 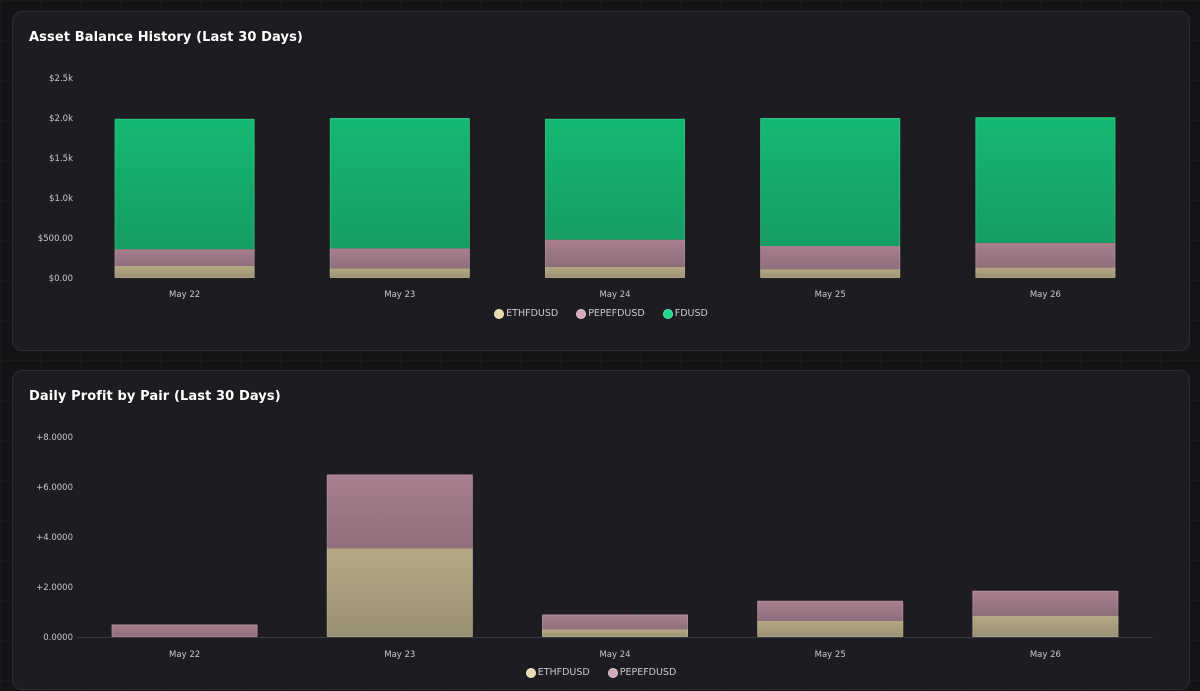 I want to click on legend-label: FDUSD, so click(x=691, y=313).